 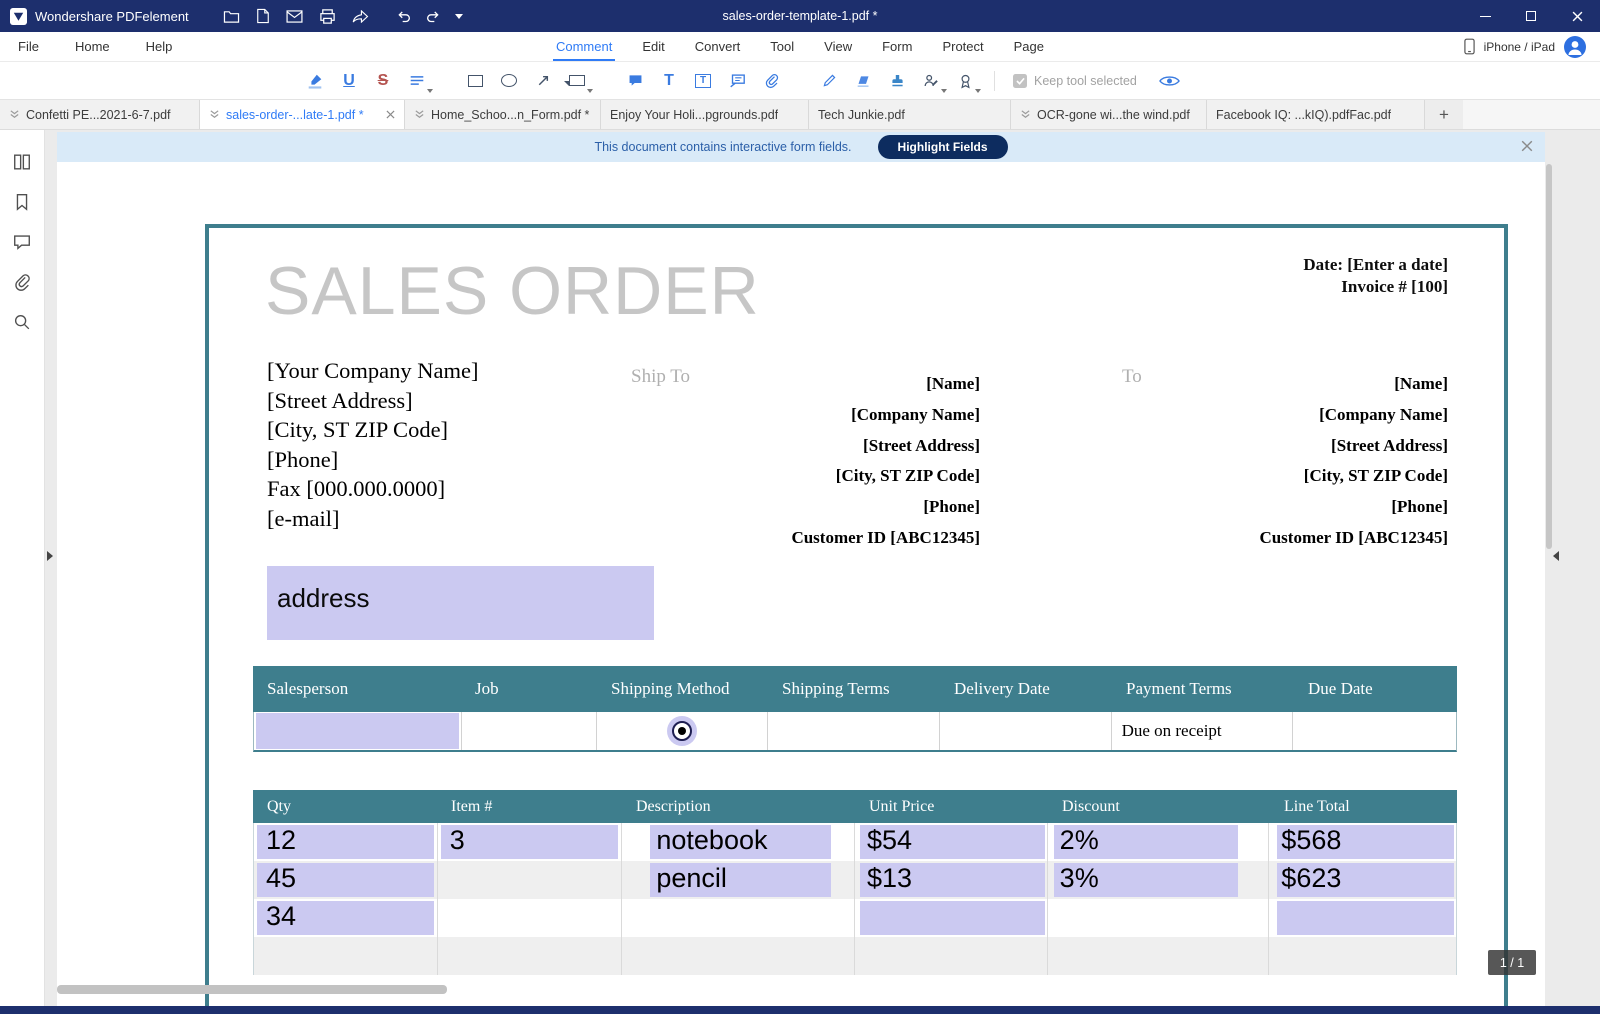 What do you see at coordinates (252, 989) in the screenshot?
I see `horizontal-scrollbar` at bounding box center [252, 989].